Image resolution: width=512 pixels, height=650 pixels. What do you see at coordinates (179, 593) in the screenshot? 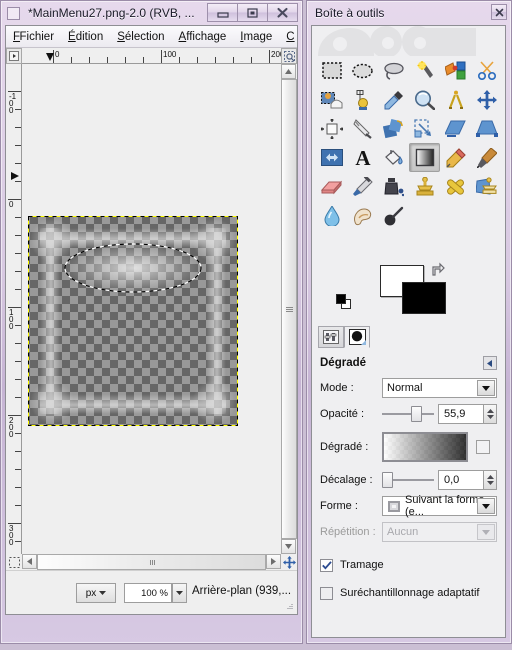
I see `zoom-dropdown-button` at bounding box center [179, 593].